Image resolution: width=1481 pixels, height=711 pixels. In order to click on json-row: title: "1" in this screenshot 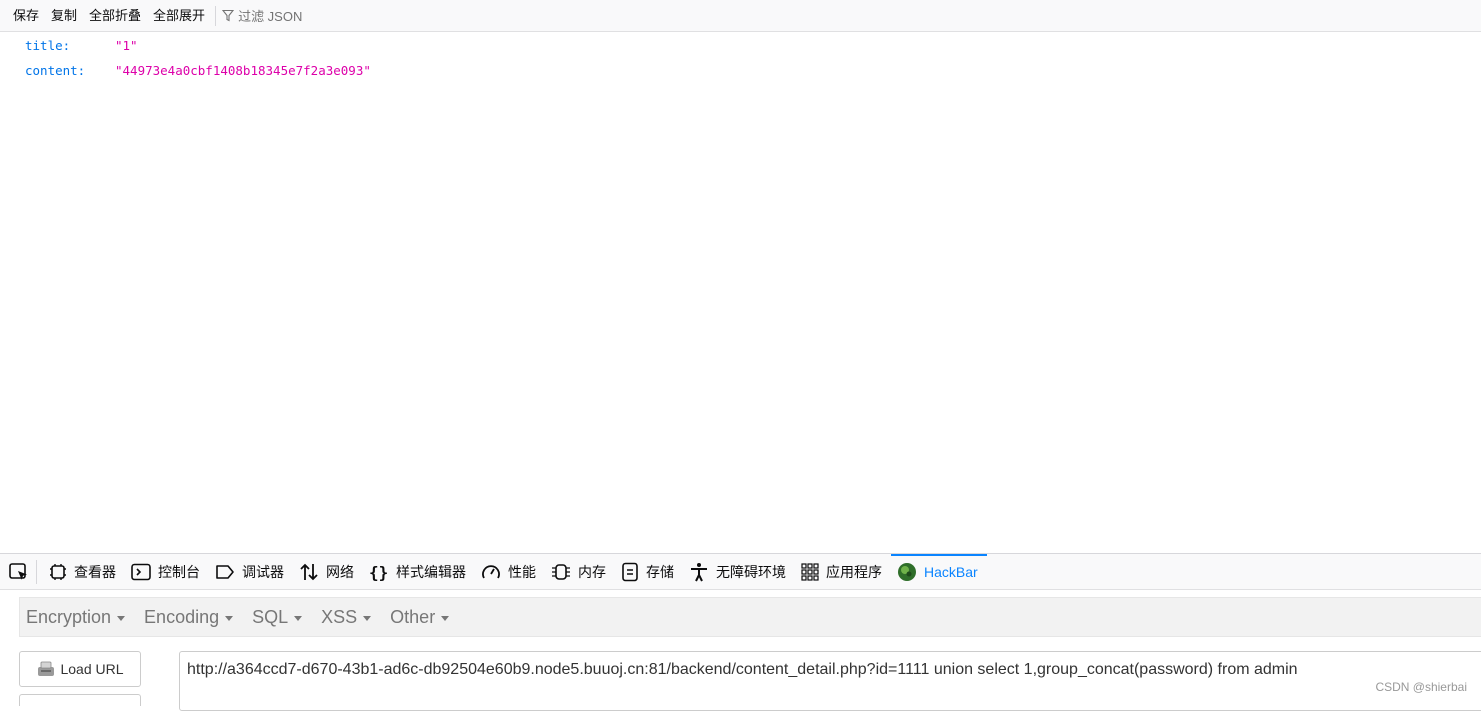, I will do `click(740, 45)`.